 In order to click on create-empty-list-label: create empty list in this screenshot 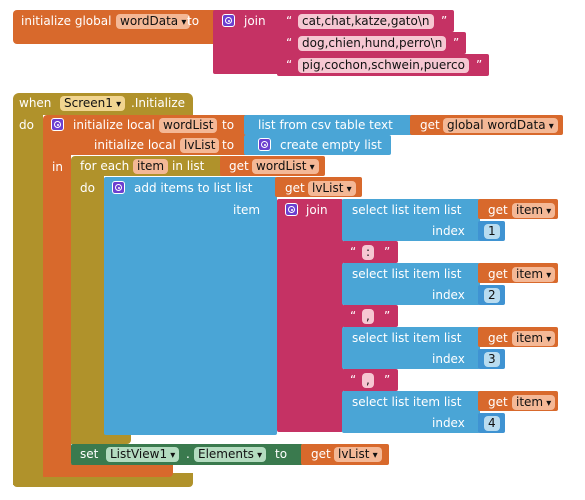, I will do `click(331, 145)`.